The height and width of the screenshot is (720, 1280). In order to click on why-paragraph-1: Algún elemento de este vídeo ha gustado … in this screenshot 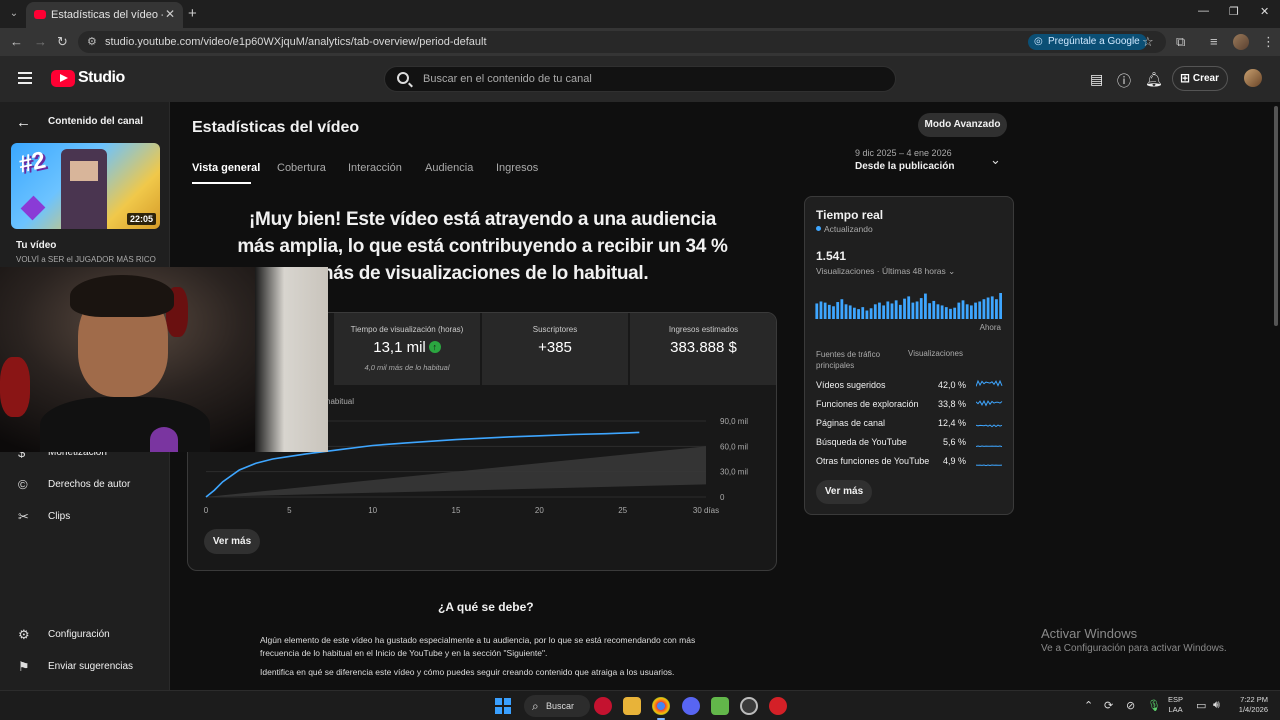, I will do `click(478, 646)`.